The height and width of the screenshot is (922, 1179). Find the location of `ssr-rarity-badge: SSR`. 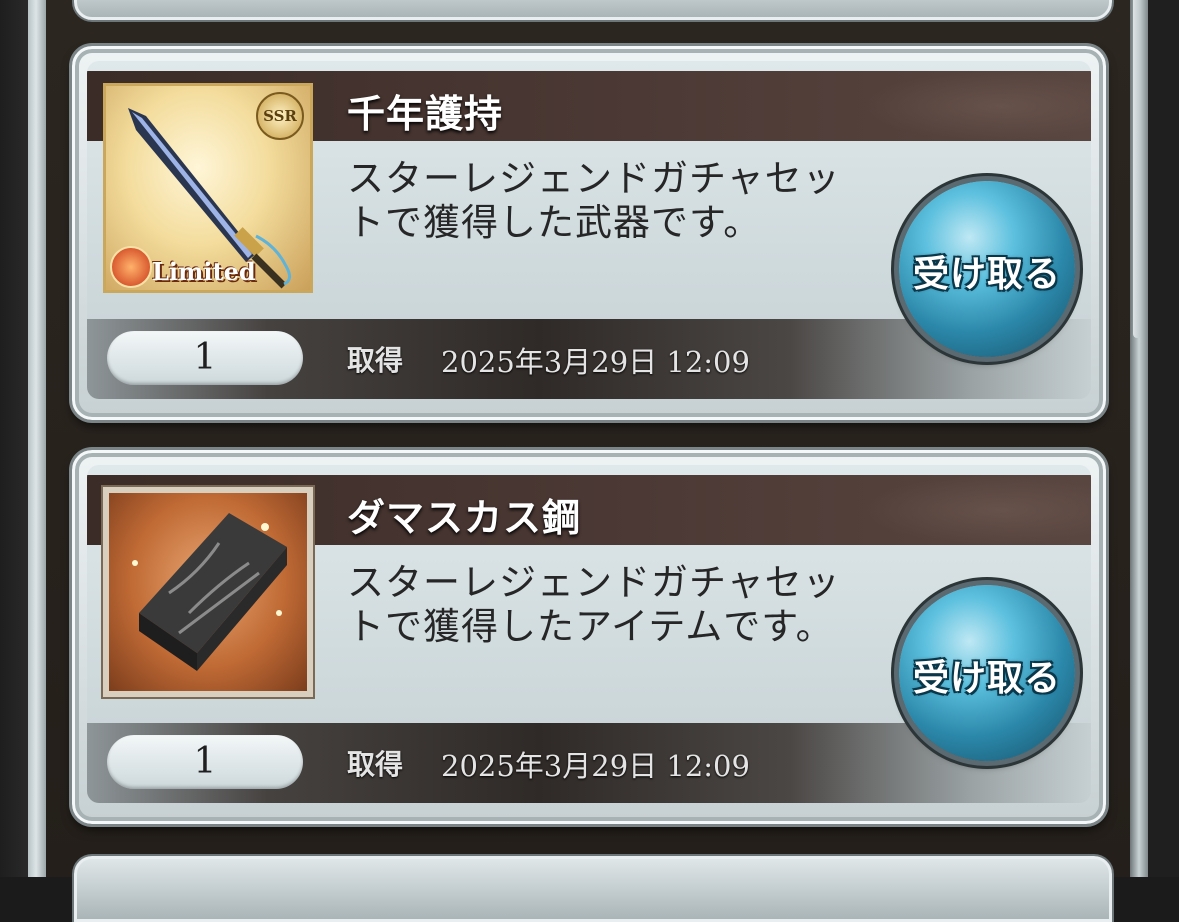

ssr-rarity-badge: SSR is located at coordinates (280, 116).